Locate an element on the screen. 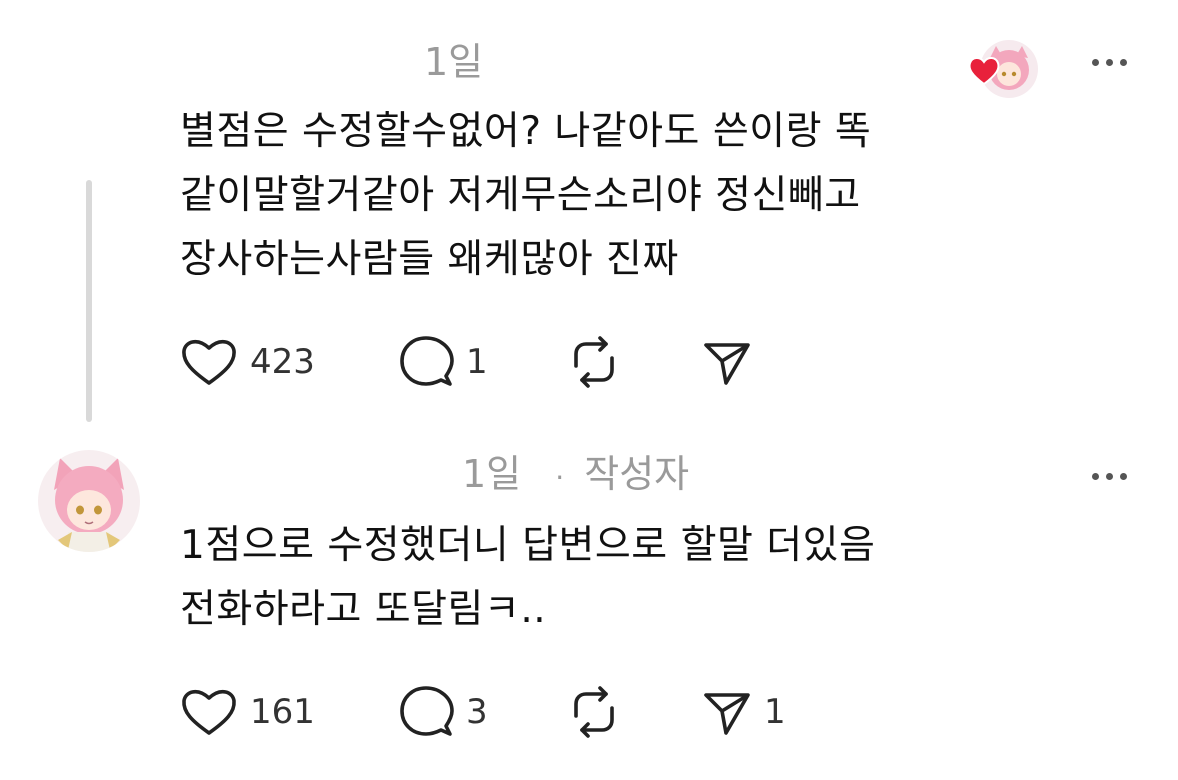 The image size is (1178, 780). reply2-comment-count: 3 is located at coordinates (477, 712).